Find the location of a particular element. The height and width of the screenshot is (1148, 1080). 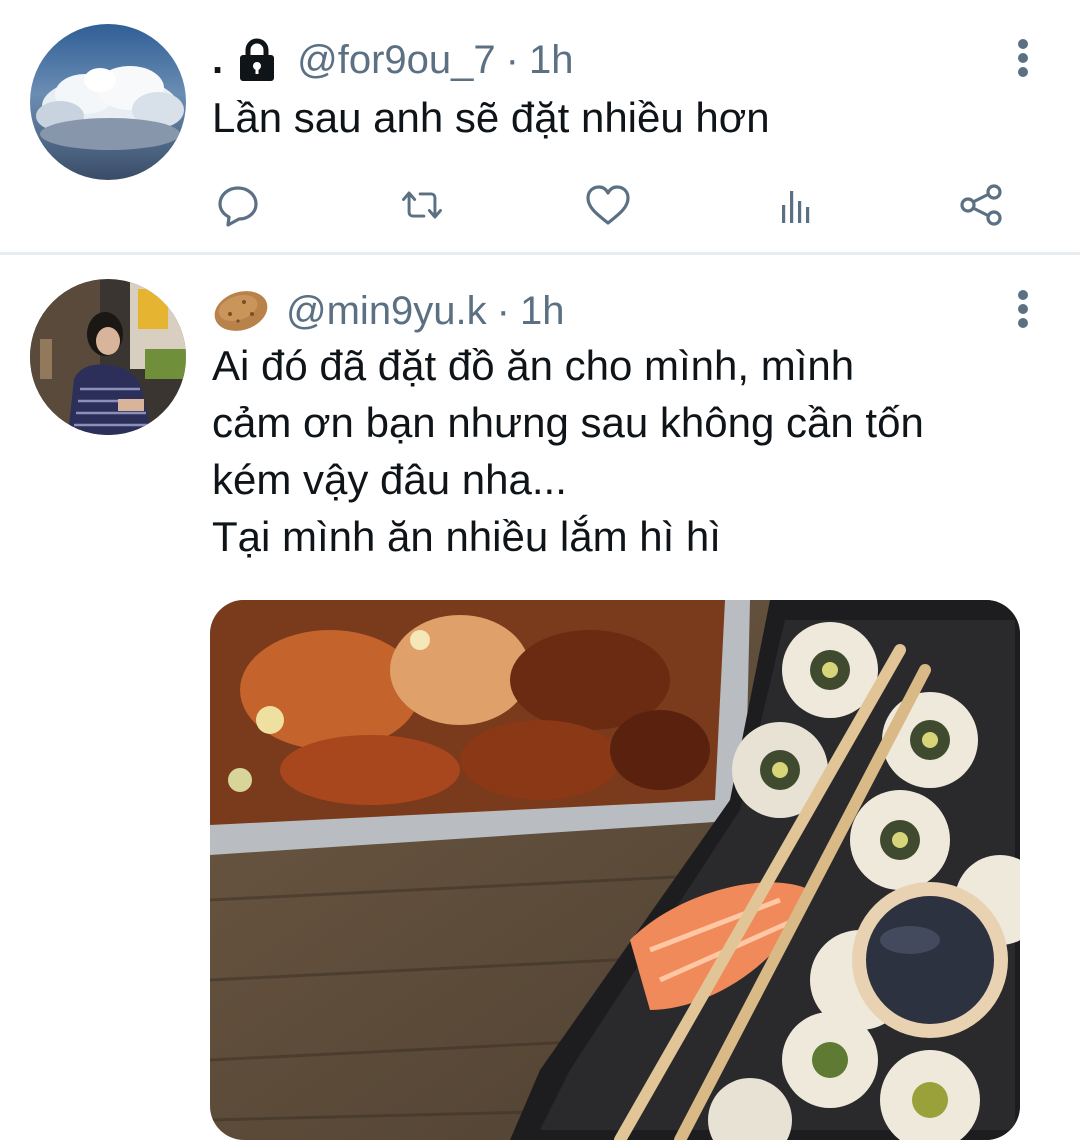

share-button is located at coordinates (982, 205).